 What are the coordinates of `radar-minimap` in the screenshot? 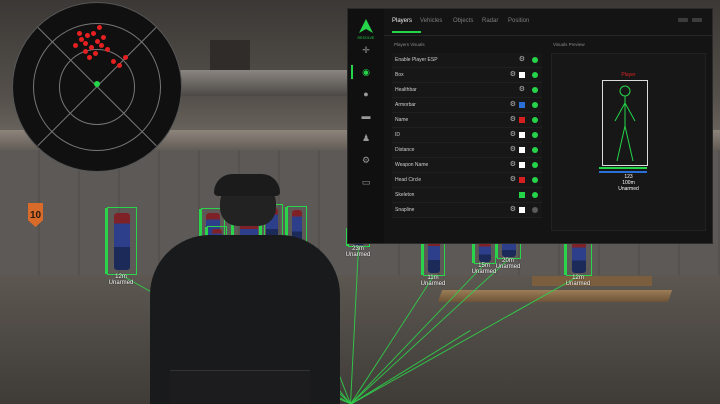 It's located at (97, 87).